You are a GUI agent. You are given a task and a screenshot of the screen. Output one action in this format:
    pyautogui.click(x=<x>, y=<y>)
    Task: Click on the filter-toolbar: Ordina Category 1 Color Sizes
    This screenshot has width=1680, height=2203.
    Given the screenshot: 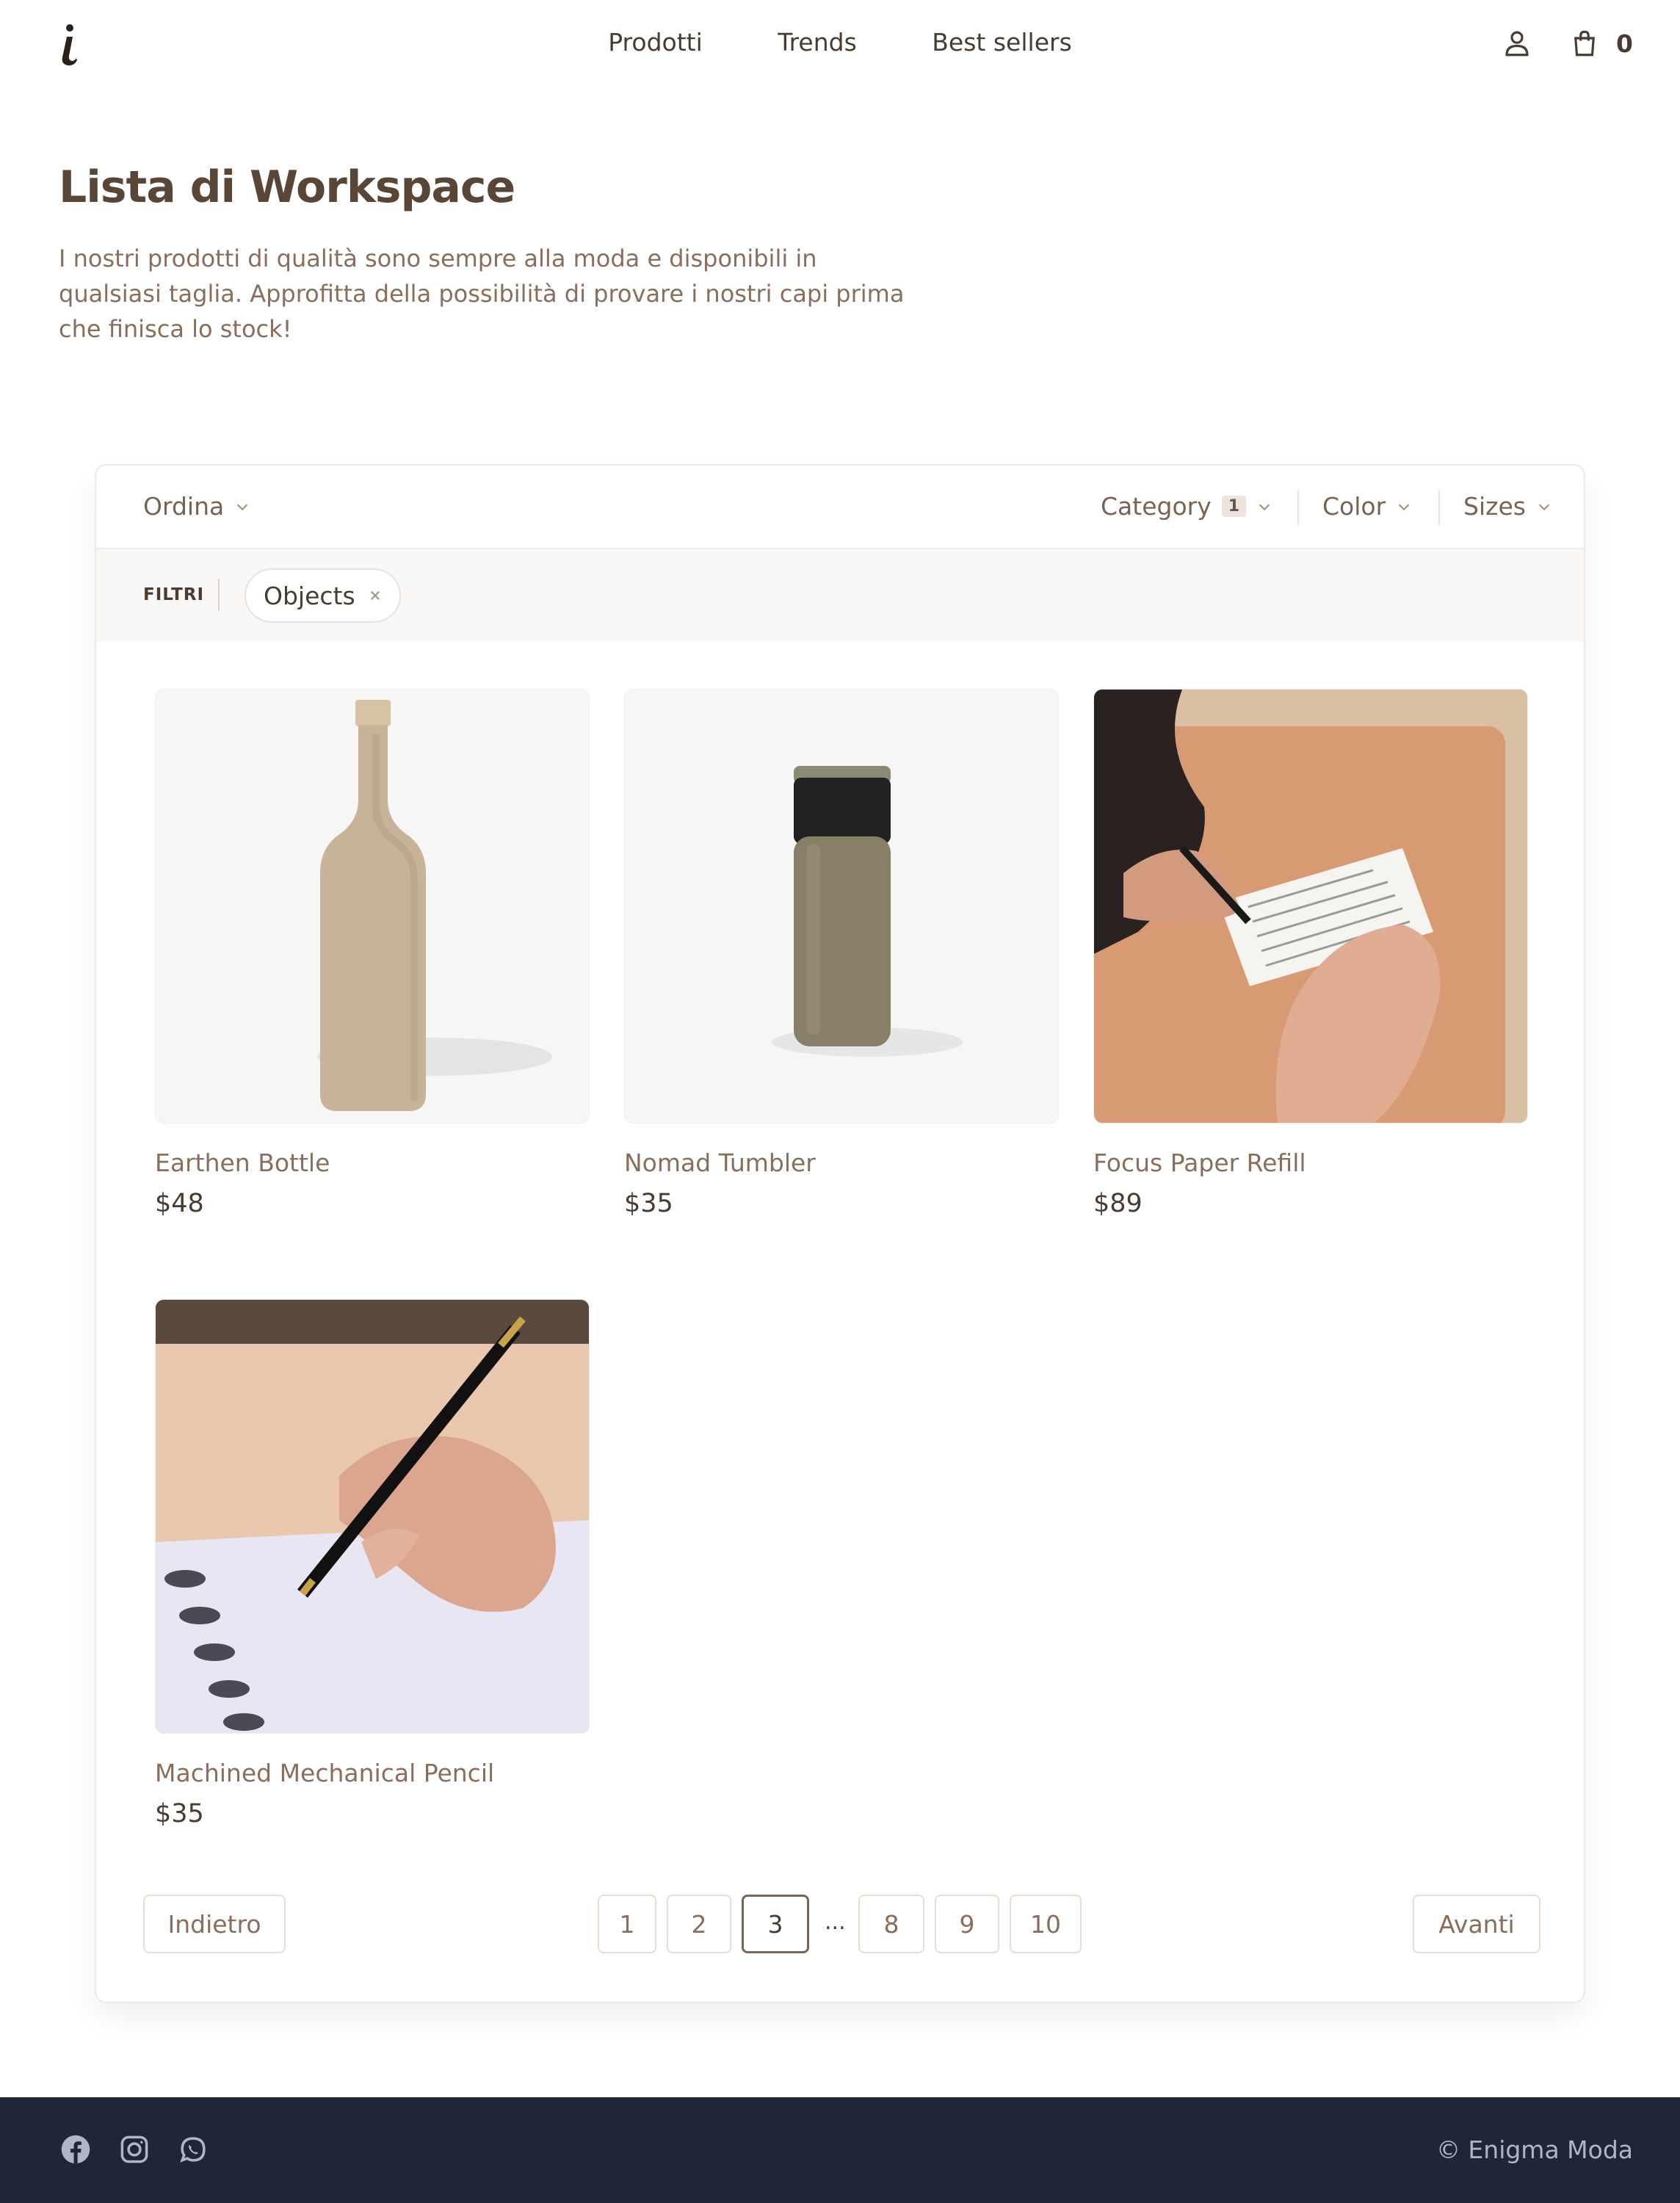 What is the action you would take?
    pyautogui.click(x=840, y=507)
    